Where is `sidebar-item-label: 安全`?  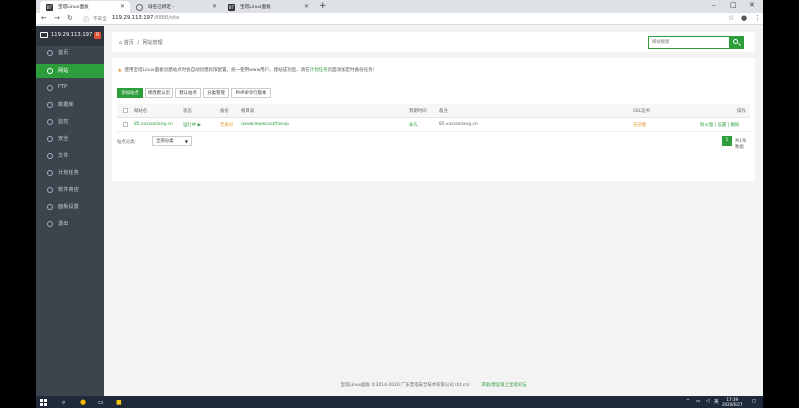 sidebar-item-label: 安全 is located at coordinates (63, 139).